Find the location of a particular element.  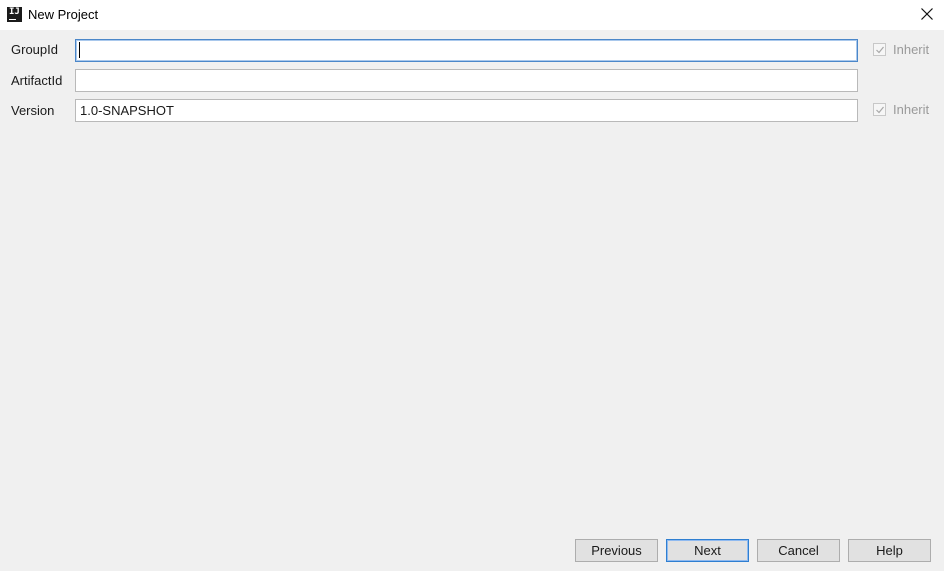

cancel-button: Cancel is located at coordinates (798, 550).